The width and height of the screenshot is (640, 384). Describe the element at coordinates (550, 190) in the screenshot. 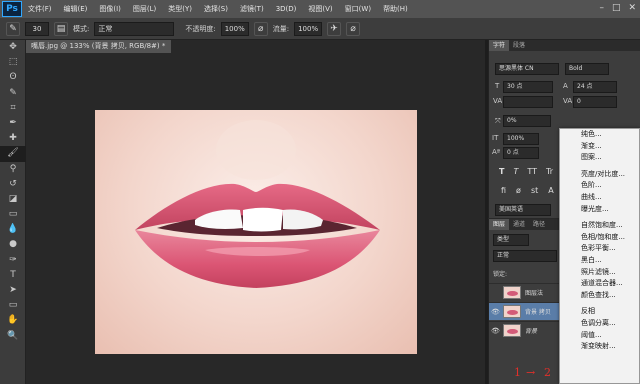

I see `stylistic-alternates-icon: A` at that location.